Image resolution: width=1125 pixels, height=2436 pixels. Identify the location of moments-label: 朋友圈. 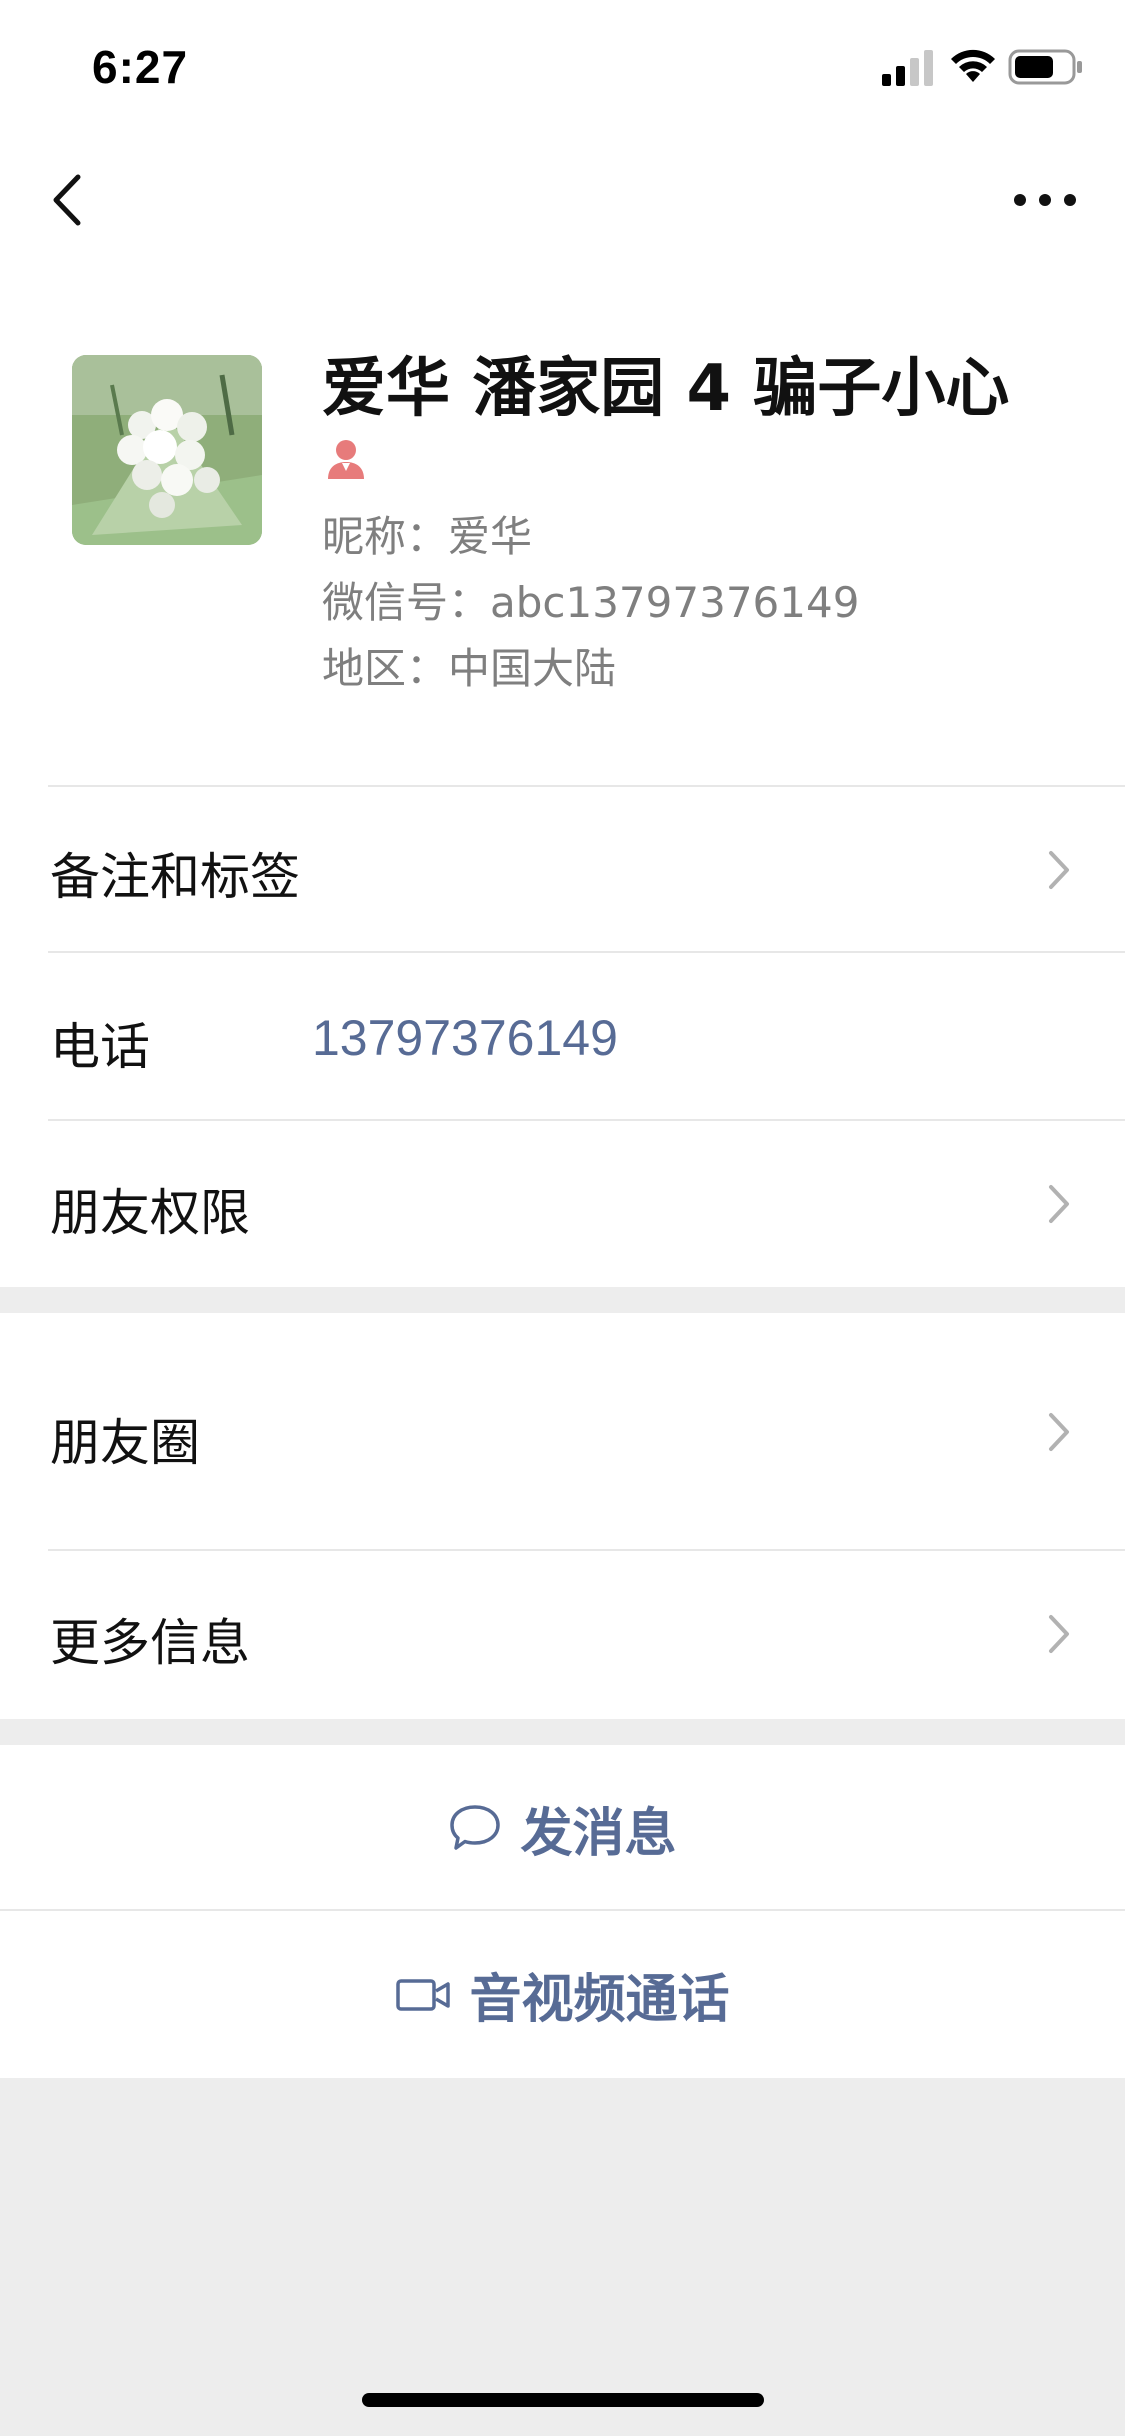
(125, 1443).